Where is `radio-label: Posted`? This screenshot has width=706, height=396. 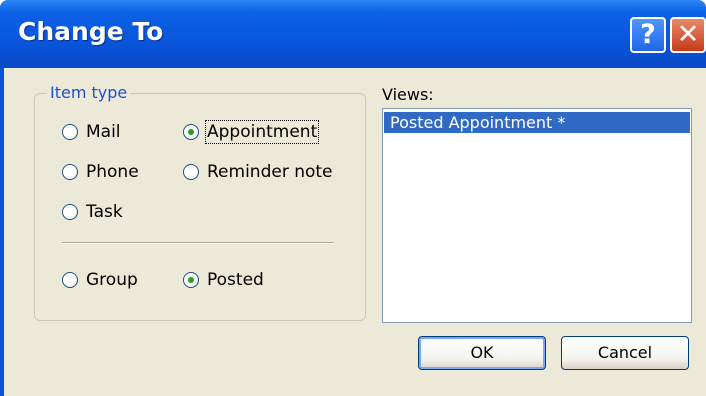
radio-label: Posted is located at coordinates (235, 280).